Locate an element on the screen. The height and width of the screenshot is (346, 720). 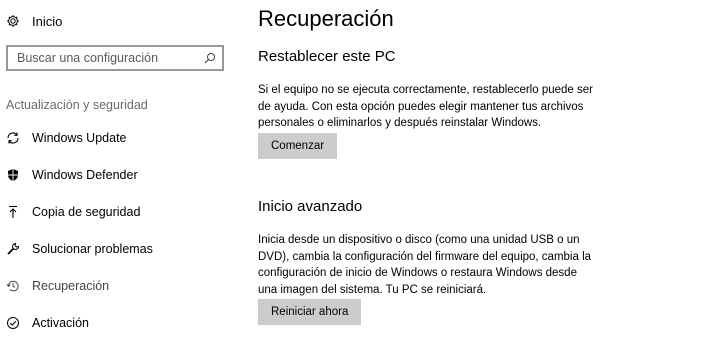
search-box is located at coordinates (115, 58).